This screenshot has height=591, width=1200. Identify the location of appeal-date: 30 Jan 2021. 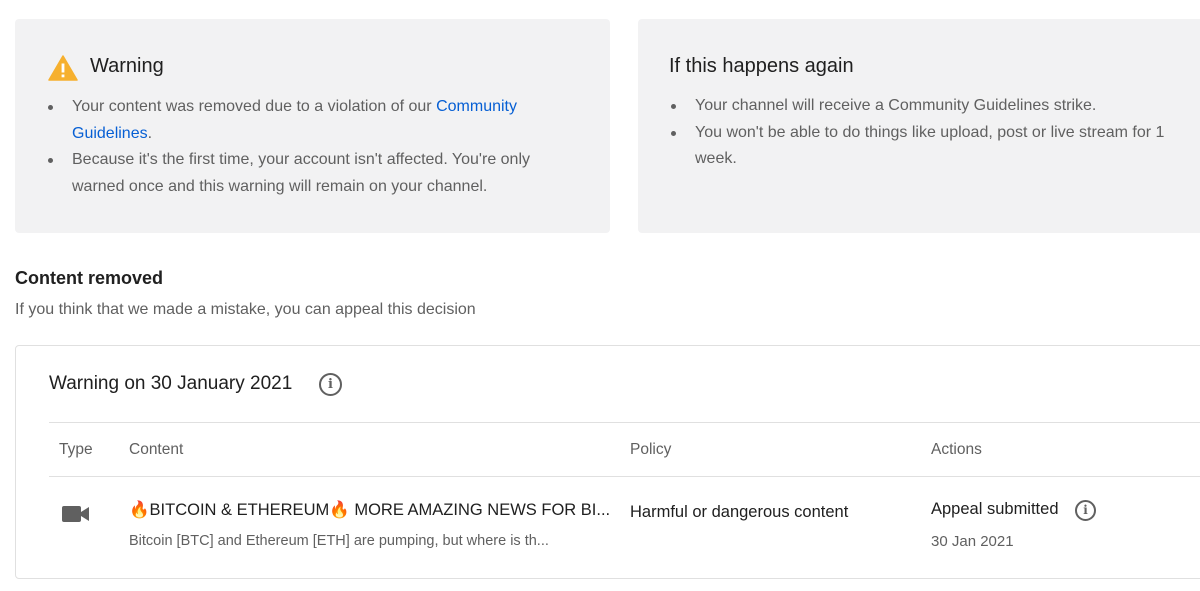
(972, 541).